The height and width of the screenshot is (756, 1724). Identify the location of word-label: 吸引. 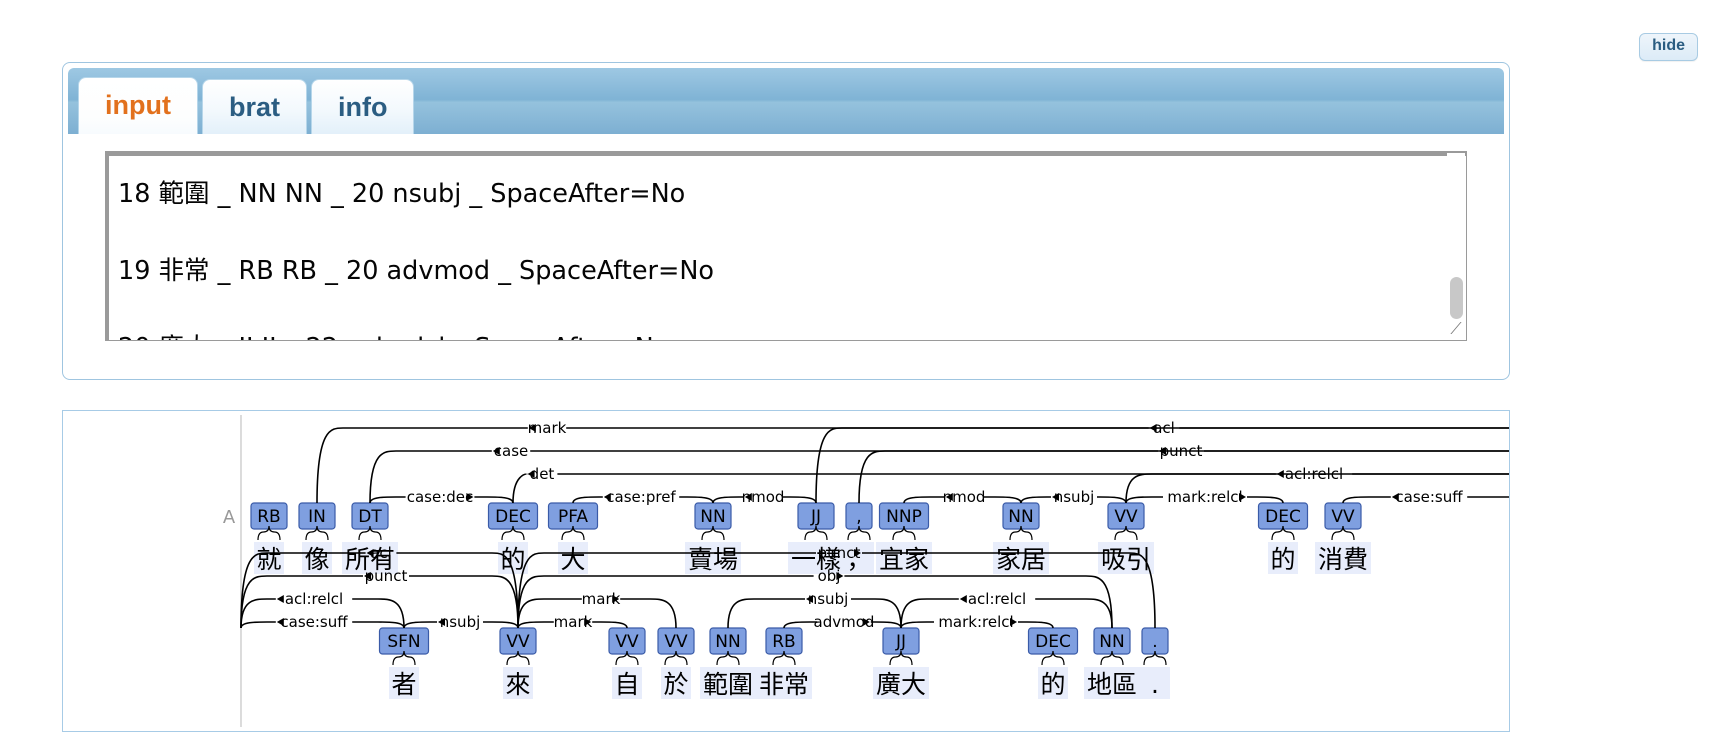
(1126, 559).